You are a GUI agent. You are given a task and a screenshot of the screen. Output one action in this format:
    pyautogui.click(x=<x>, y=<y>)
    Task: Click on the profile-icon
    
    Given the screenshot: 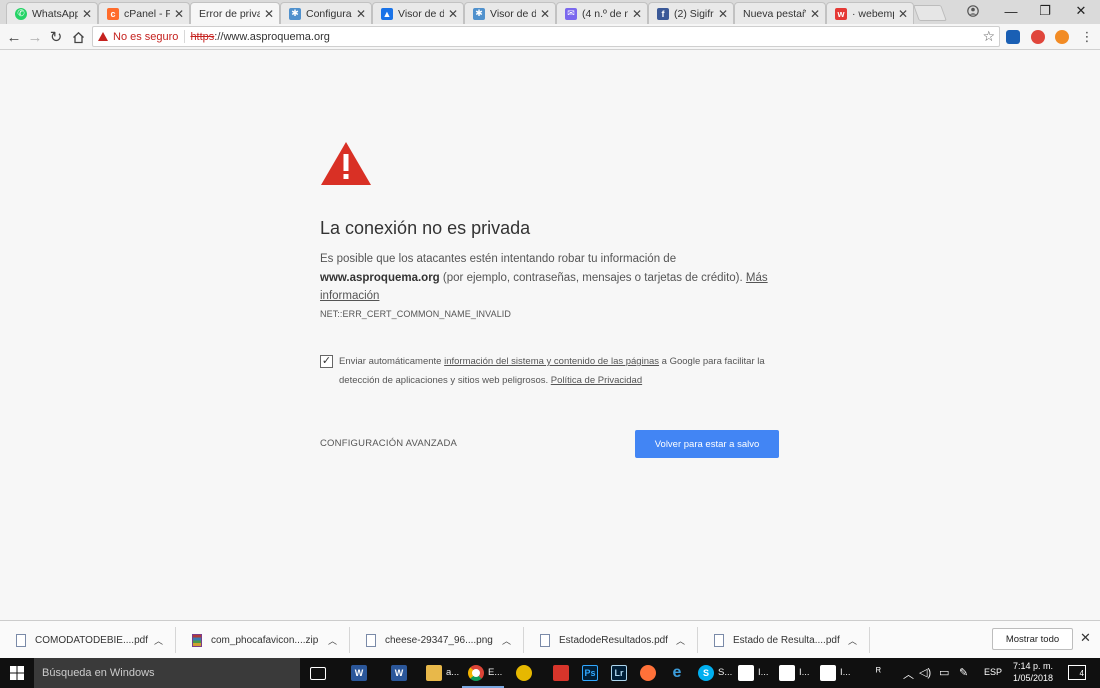 What is the action you would take?
    pyautogui.click(x=973, y=11)
    